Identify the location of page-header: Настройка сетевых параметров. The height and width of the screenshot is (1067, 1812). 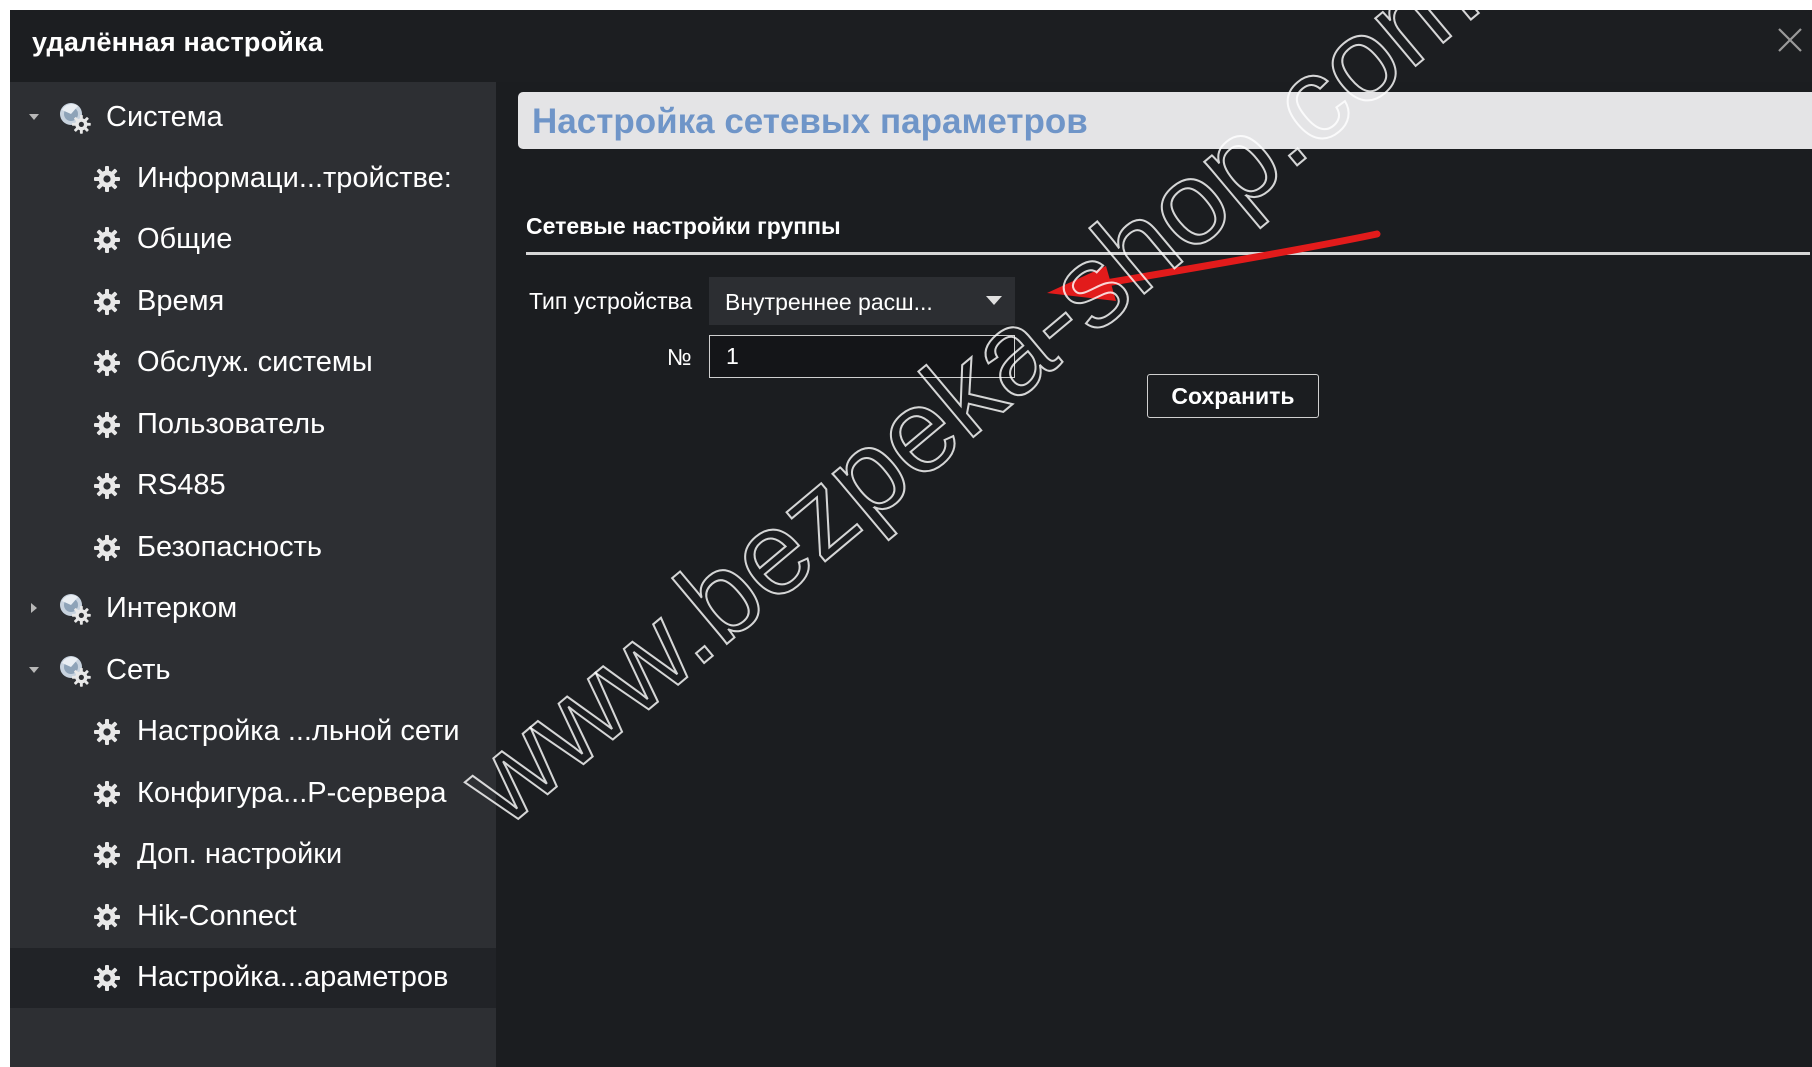
(1165, 120).